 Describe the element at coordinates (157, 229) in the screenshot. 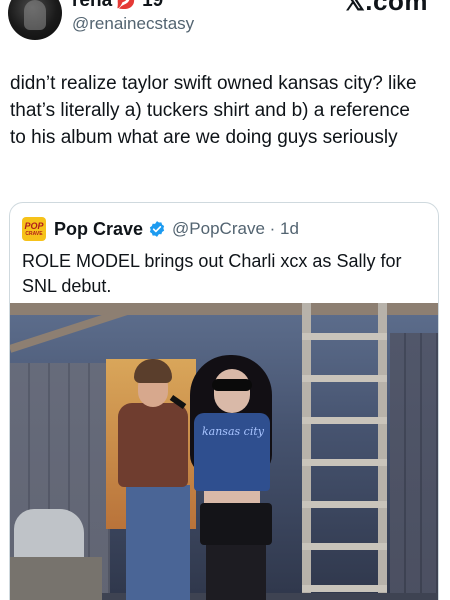

I see `verified-badge-icon` at that location.